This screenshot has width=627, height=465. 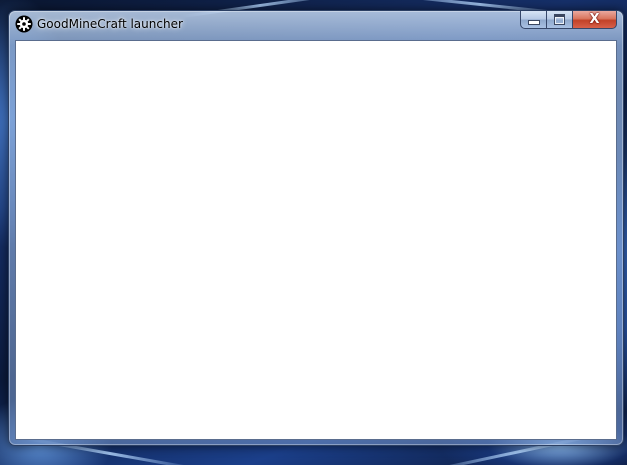 What do you see at coordinates (24, 24) in the screenshot?
I see `gear-icon` at bounding box center [24, 24].